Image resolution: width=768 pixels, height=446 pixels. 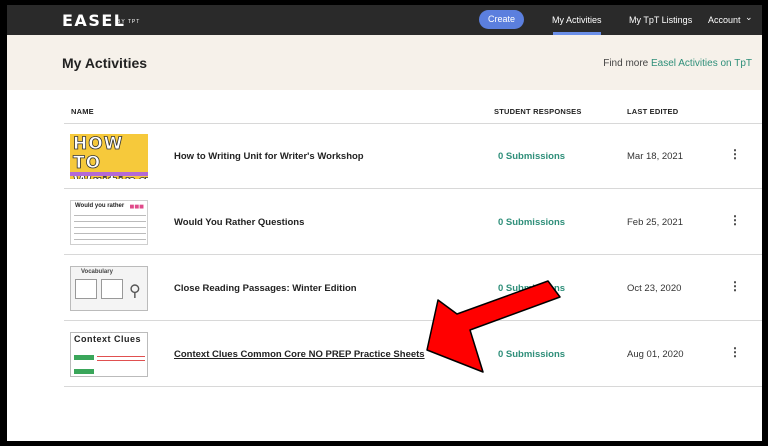 What do you see at coordinates (105, 63) in the screenshot?
I see `page-title: My Activities` at bounding box center [105, 63].